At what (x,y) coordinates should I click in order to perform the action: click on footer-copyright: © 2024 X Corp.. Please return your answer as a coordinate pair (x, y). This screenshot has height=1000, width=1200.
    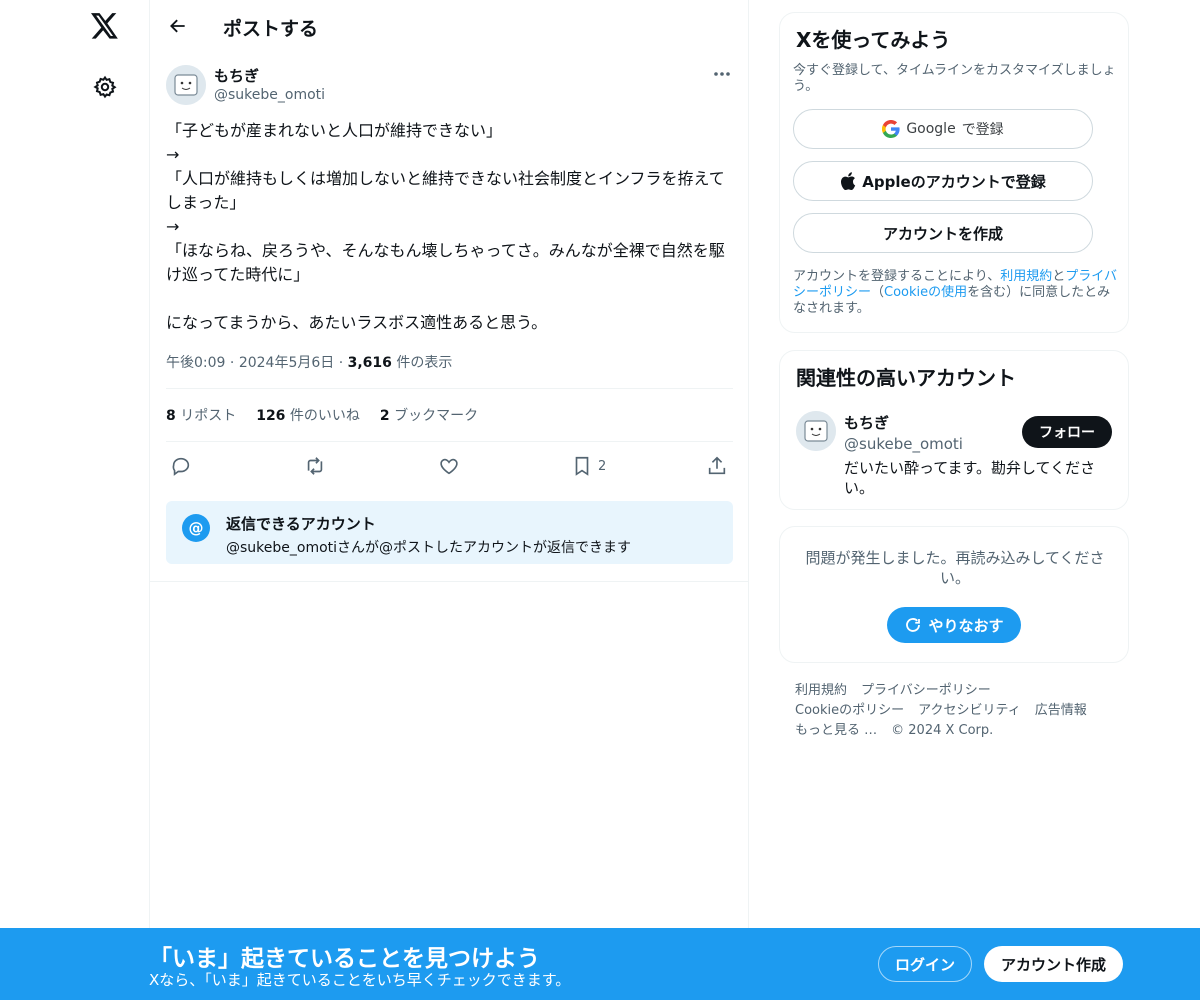
    Looking at the image, I should click on (942, 730).